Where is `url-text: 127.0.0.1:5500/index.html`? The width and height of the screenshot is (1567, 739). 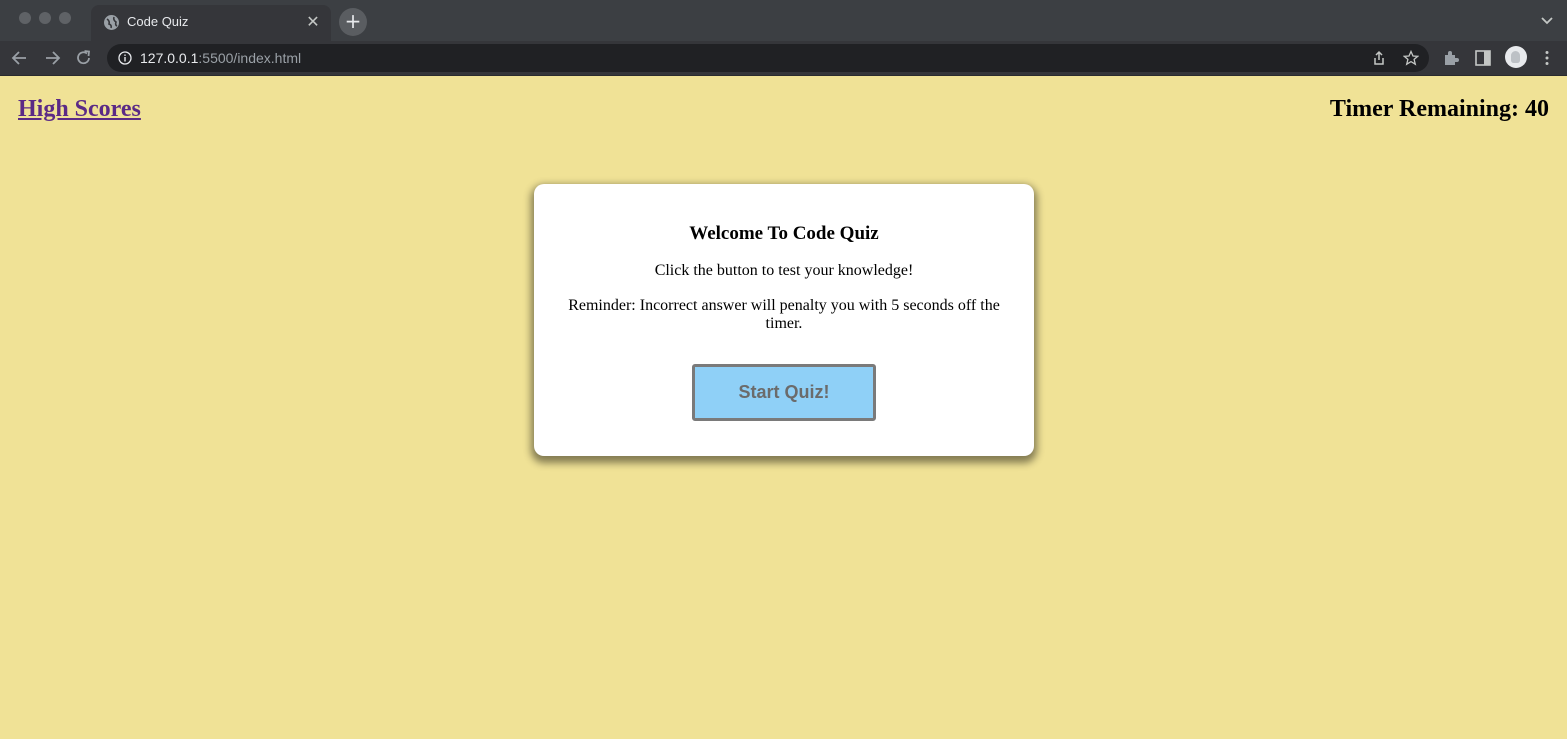
url-text: 127.0.0.1:5500/index.html is located at coordinates (220, 58).